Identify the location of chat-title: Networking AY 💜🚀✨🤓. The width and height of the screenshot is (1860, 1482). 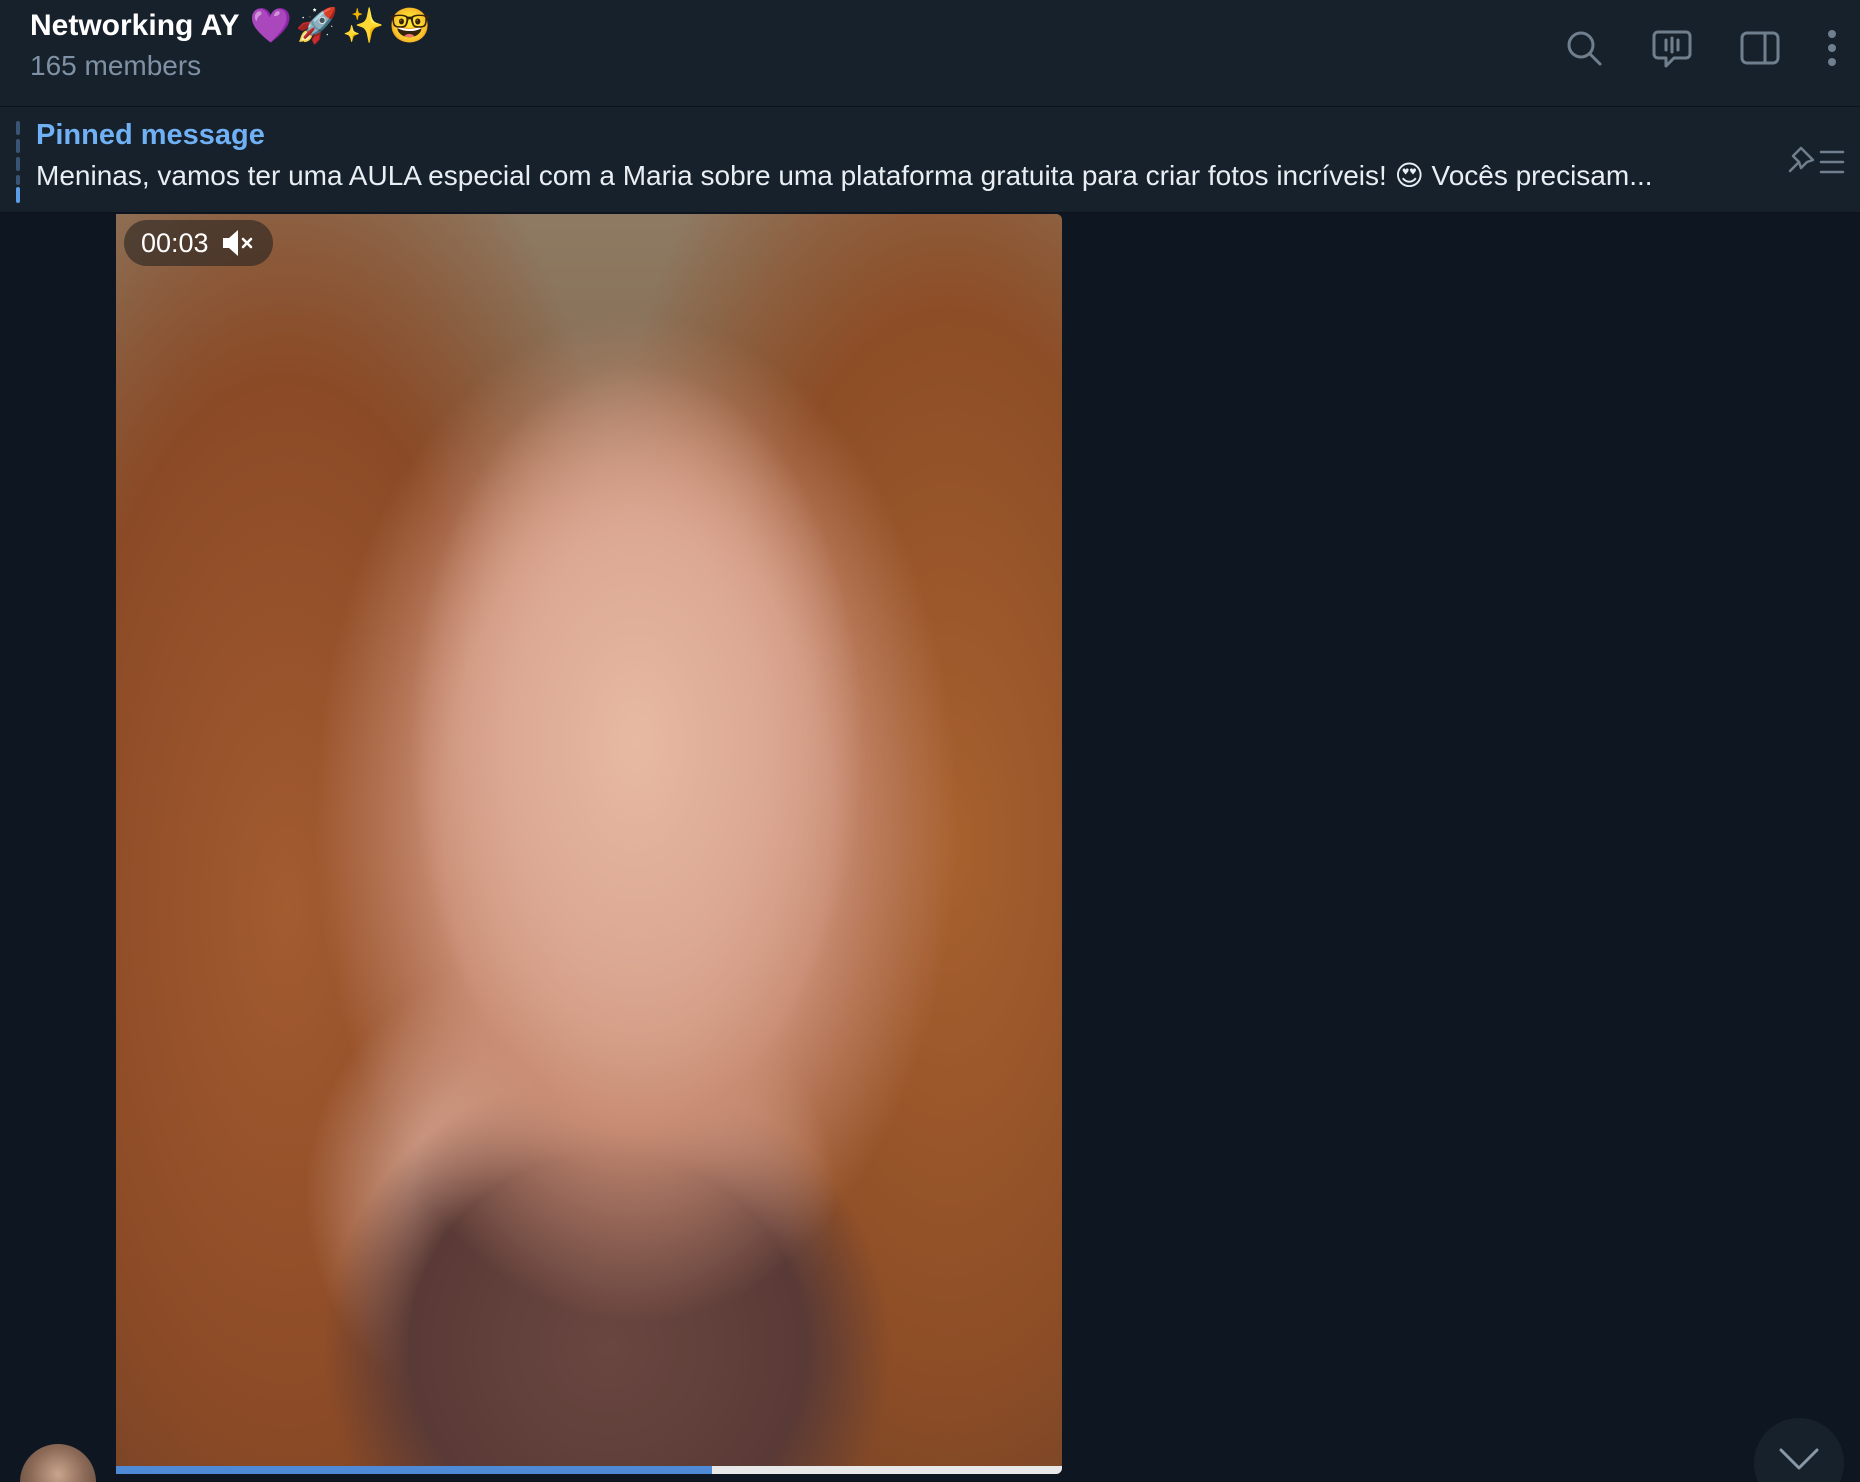
(232, 26).